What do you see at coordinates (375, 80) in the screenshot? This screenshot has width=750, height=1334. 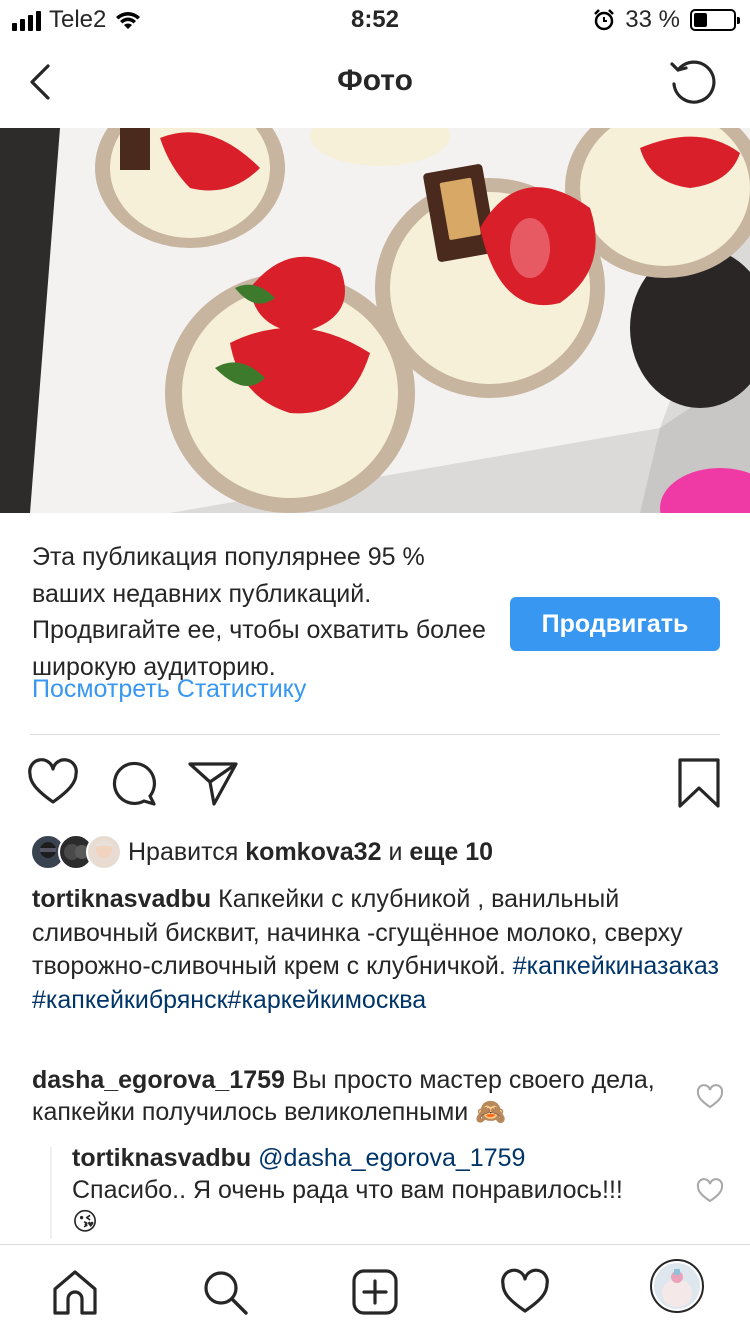 I see `page-title: Фото` at bounding box center [375, 80].